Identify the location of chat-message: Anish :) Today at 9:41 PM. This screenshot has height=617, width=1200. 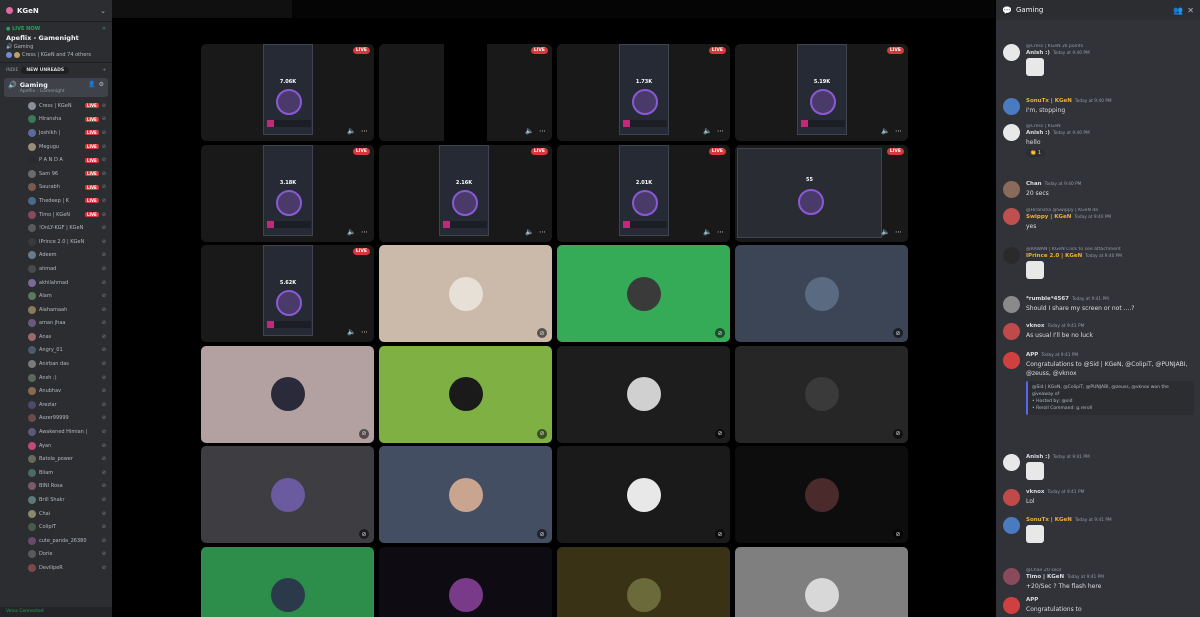
(1098, 467).